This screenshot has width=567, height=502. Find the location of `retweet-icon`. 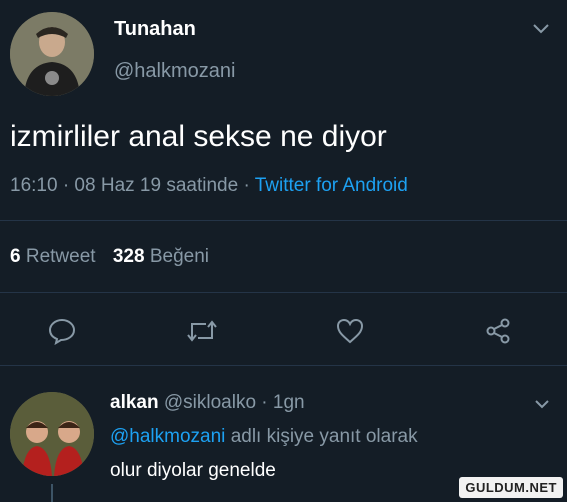

retweet-icon is located at coordinates (202, 331).